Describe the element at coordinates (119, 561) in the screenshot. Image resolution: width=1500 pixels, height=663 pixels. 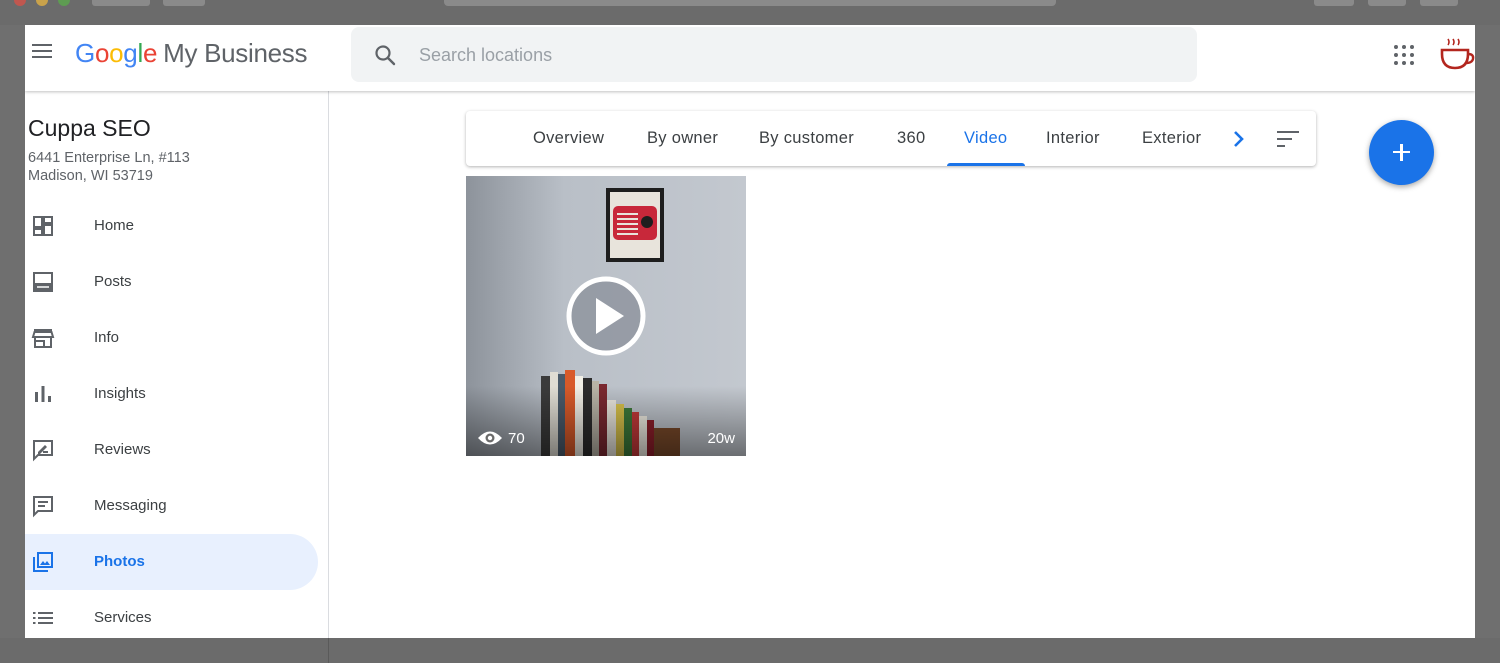
I see `sidebar-item-label: Photos` at that location.